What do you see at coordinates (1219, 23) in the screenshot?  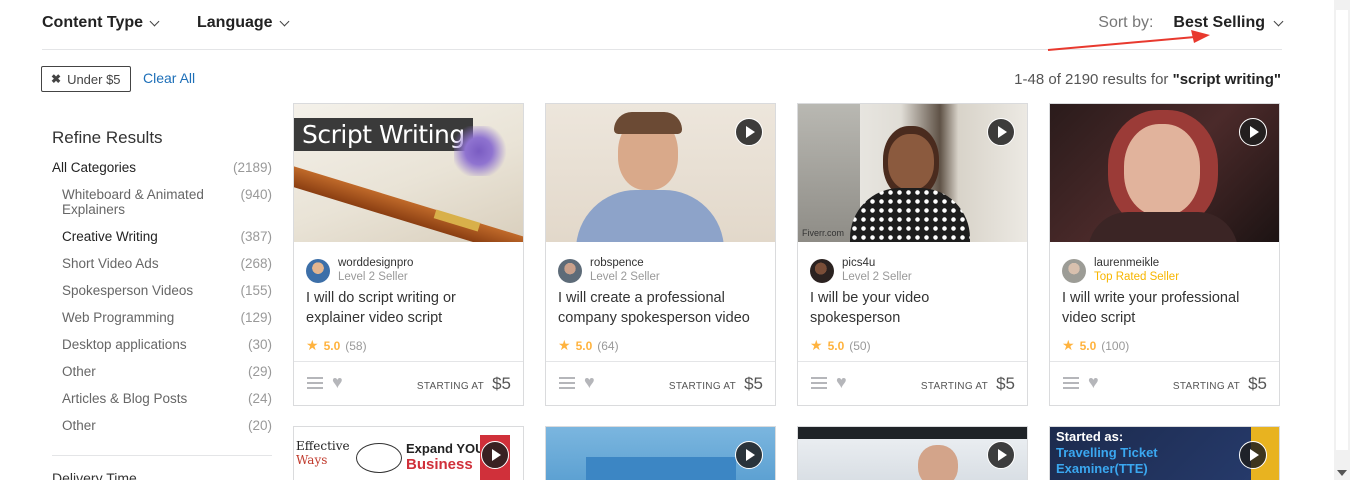 I see `sort-dropdown: Best Selling` at bounding box center [1219, 23].